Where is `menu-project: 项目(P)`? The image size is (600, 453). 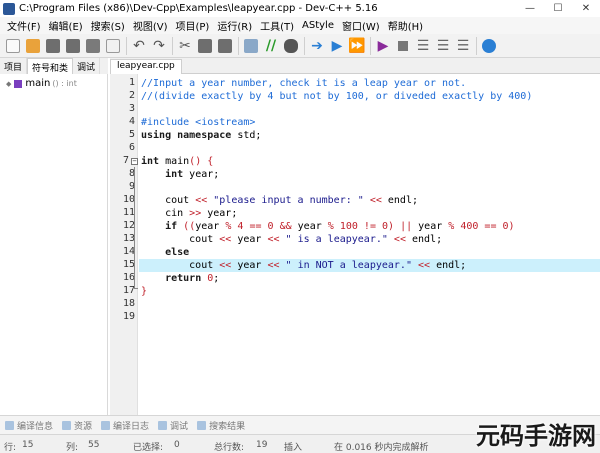
menu-project: 项目(P) is located at coordinates (193, 25).